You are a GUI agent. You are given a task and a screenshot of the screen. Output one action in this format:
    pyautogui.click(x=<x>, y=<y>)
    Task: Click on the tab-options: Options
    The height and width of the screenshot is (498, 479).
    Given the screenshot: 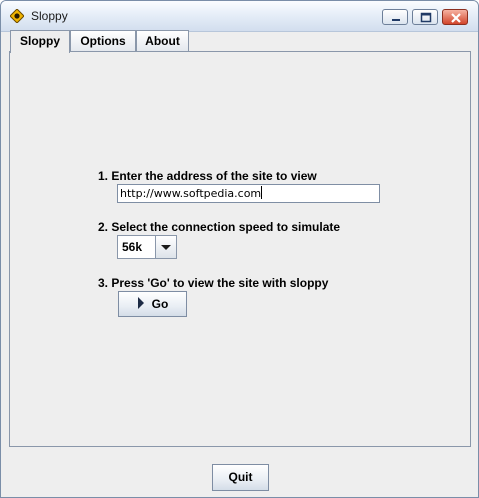 What is the action you would take?
    pyautogui.click(x=103, y=40)
    